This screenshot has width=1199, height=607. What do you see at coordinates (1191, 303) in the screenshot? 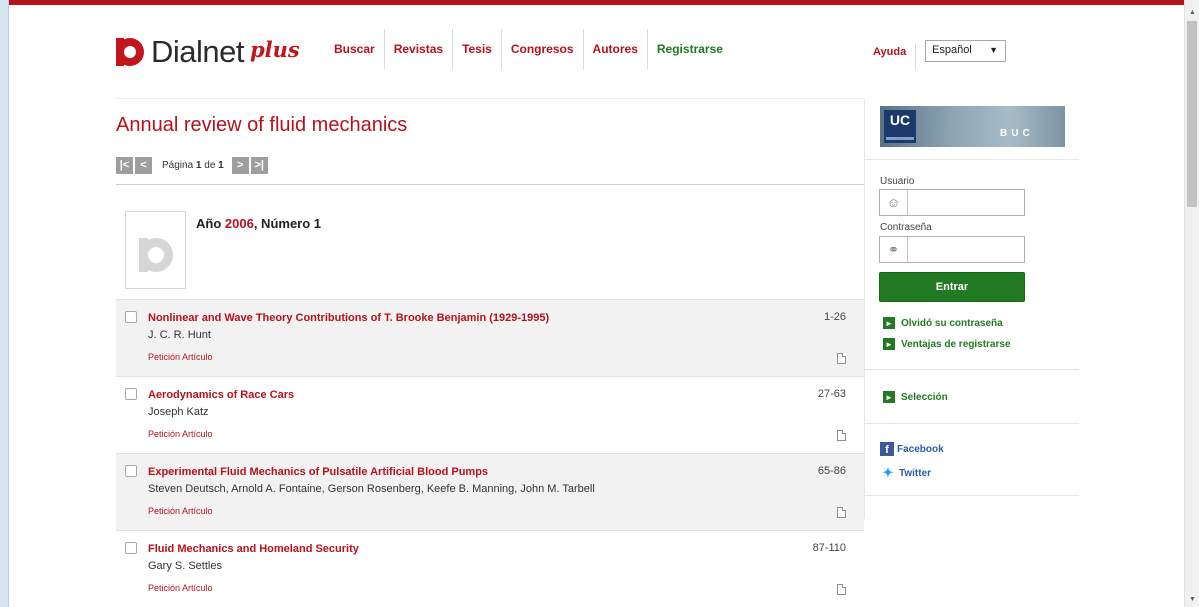
I see `vertical-scrollbar: ▲ ▼` at bounding box center [1191, 303].